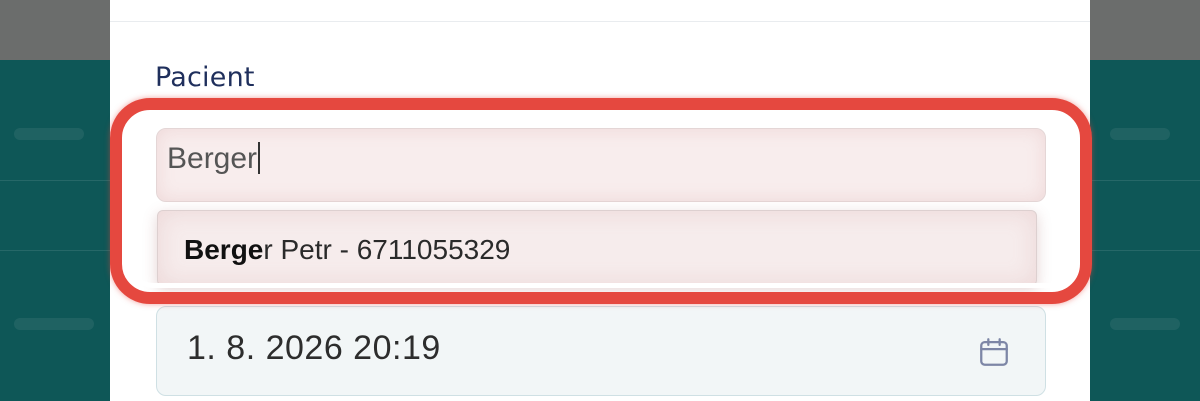  Describe the element at coordinates (597, 248) in the screenshot. I see `patient-suggestion-dropdown: Berger Petr - 6711055329` at that location.